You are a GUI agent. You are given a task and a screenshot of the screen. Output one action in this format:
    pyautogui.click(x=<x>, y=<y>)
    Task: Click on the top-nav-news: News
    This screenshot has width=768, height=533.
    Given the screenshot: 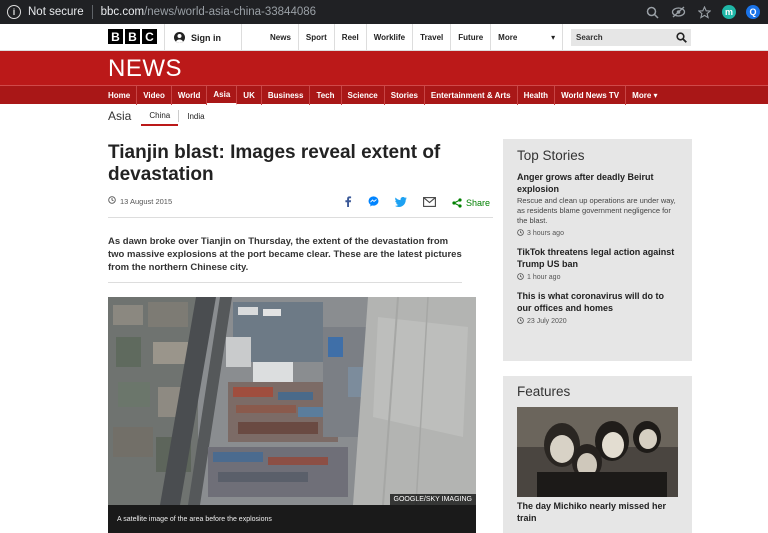 What is the action you would take?
    pyautogui.click(x=281, y=37)
    